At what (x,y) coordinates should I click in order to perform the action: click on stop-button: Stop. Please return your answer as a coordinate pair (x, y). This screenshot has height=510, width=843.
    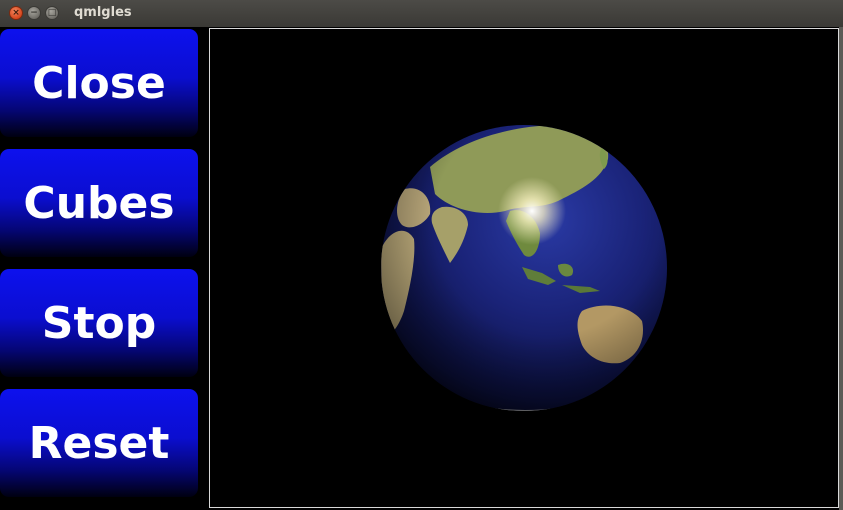
    Looking at the image, I should click on (99, 323).